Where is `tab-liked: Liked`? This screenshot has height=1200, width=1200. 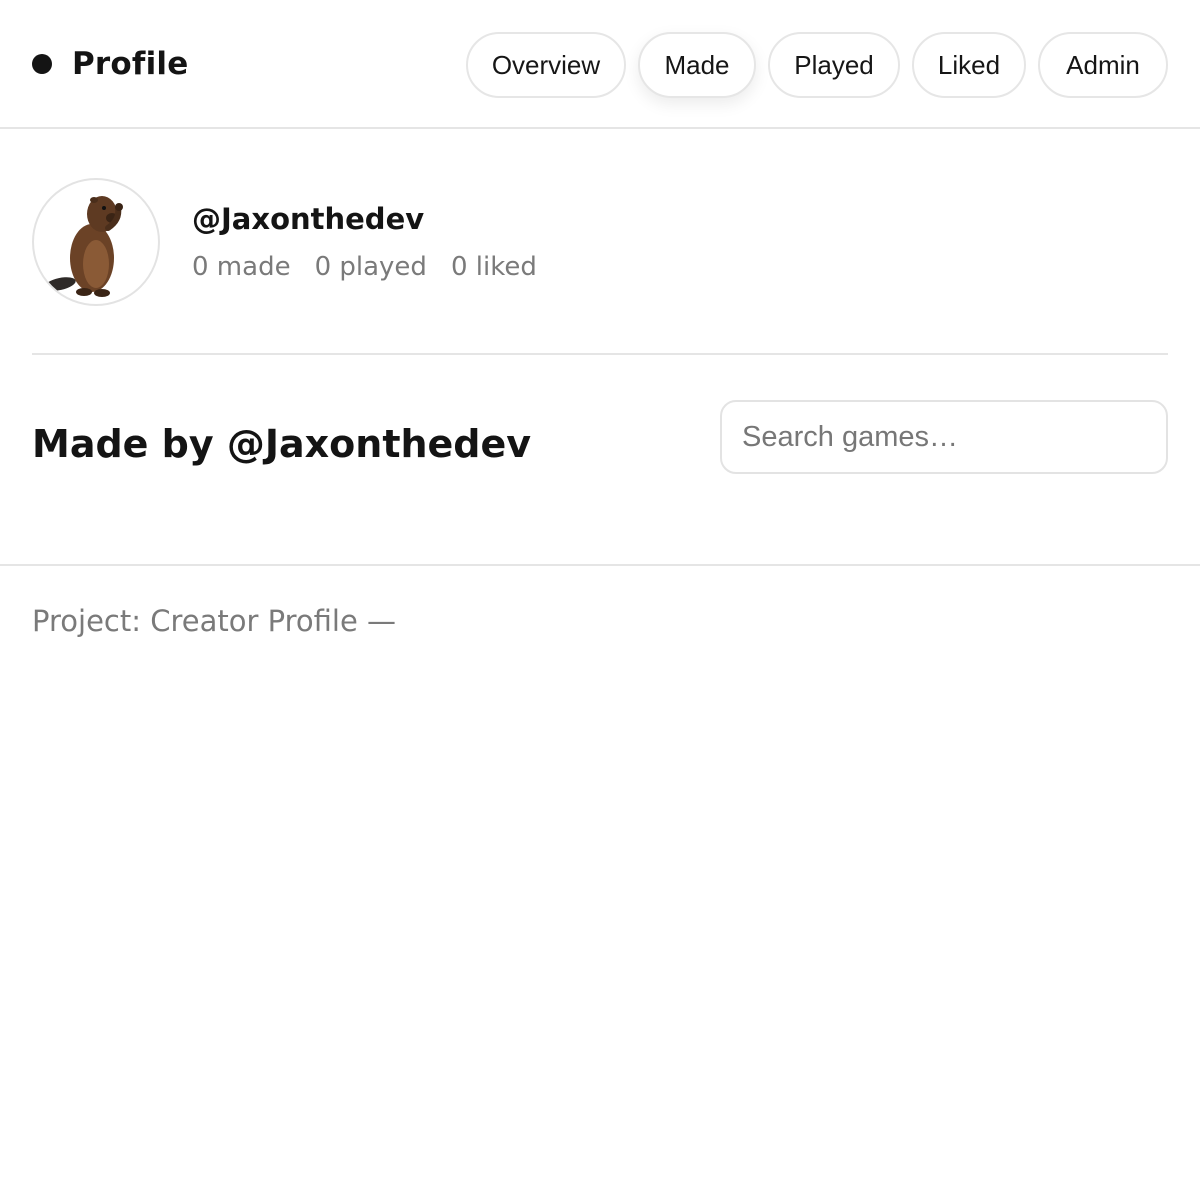 tab-liked: Liked is located at coordinates (969, 65).